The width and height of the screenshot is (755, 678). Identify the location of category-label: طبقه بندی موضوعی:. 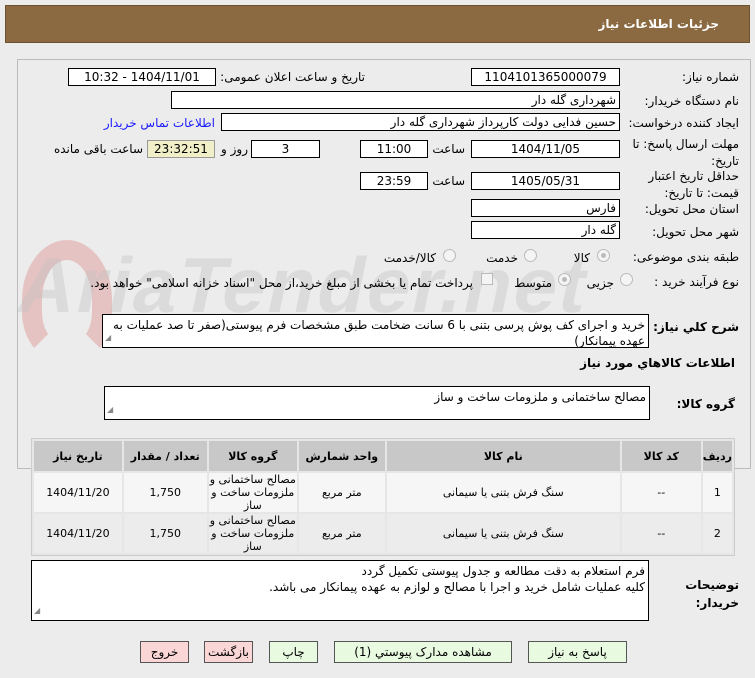
(685, 257).